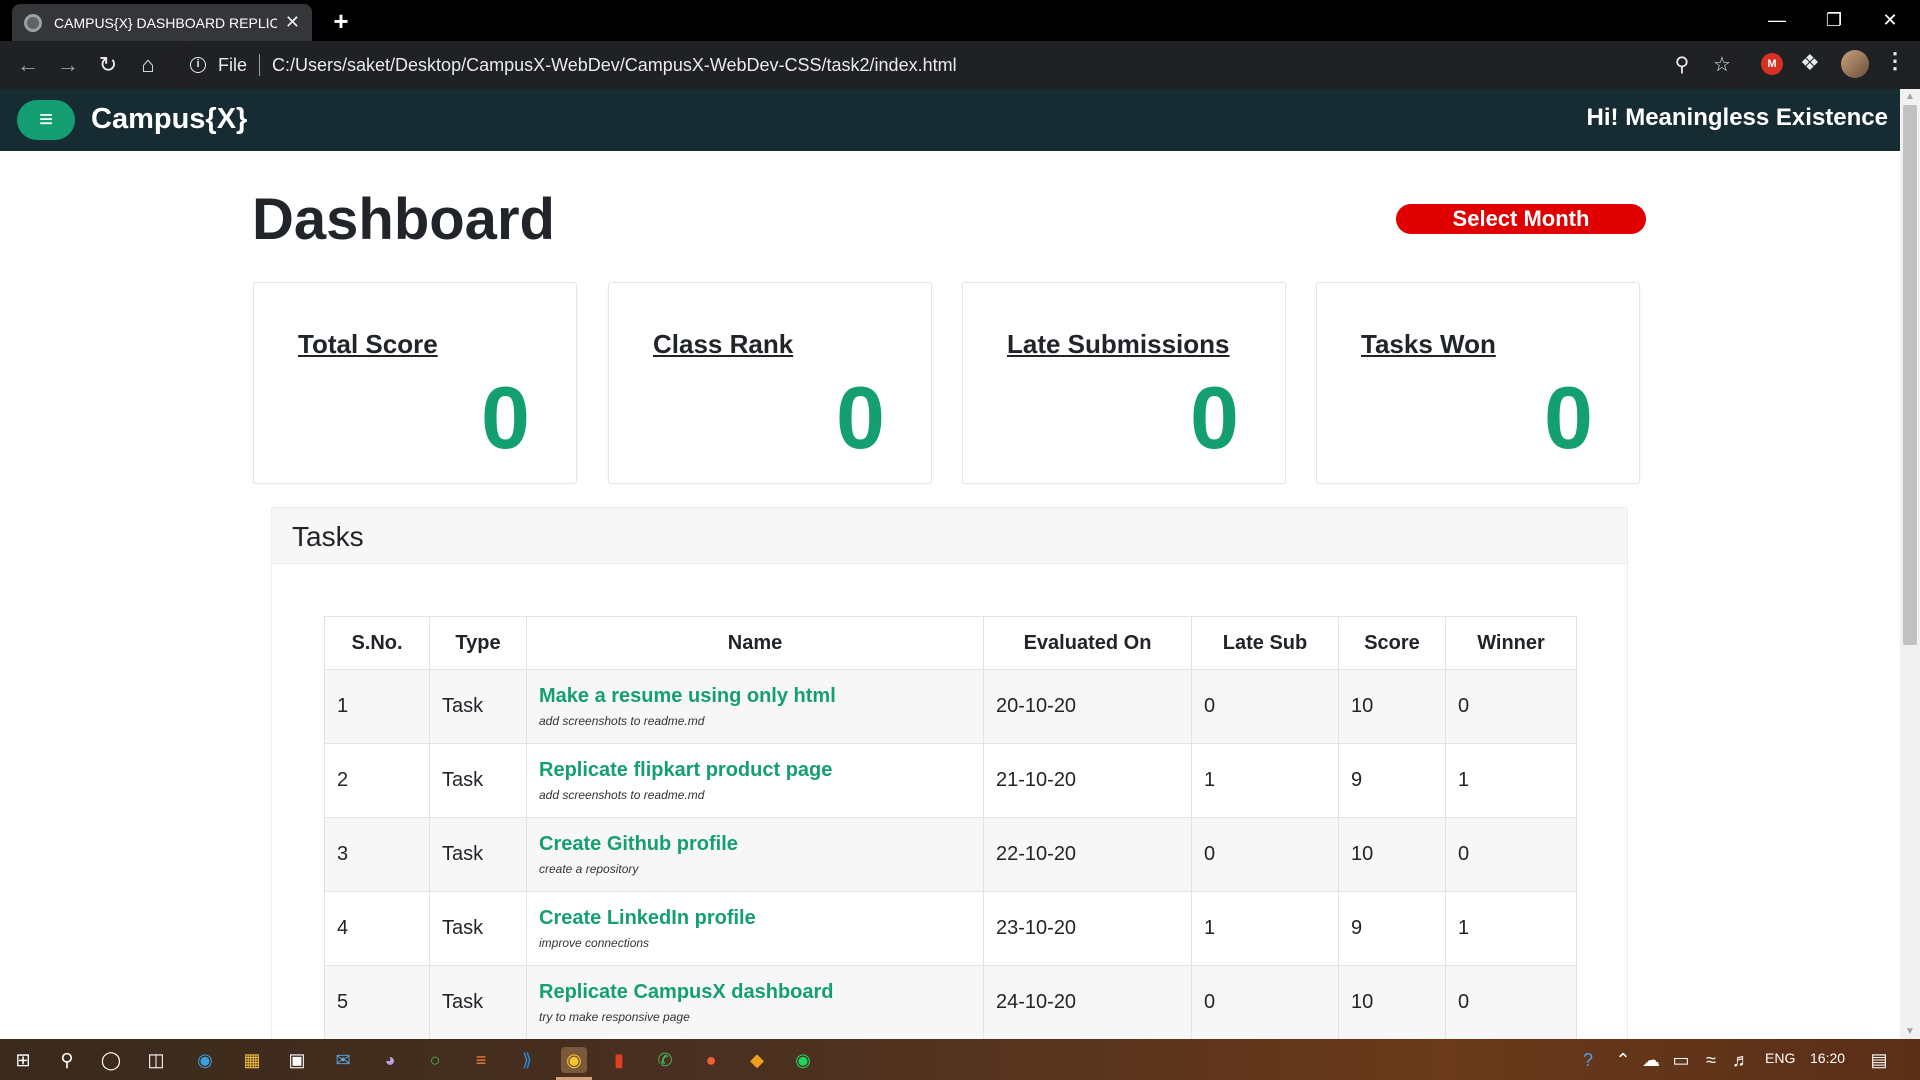 The width and height of the screenshot is (1920, 1080). I want to click on task-name-link: Replicate flipkart product page, so click(761, 770).